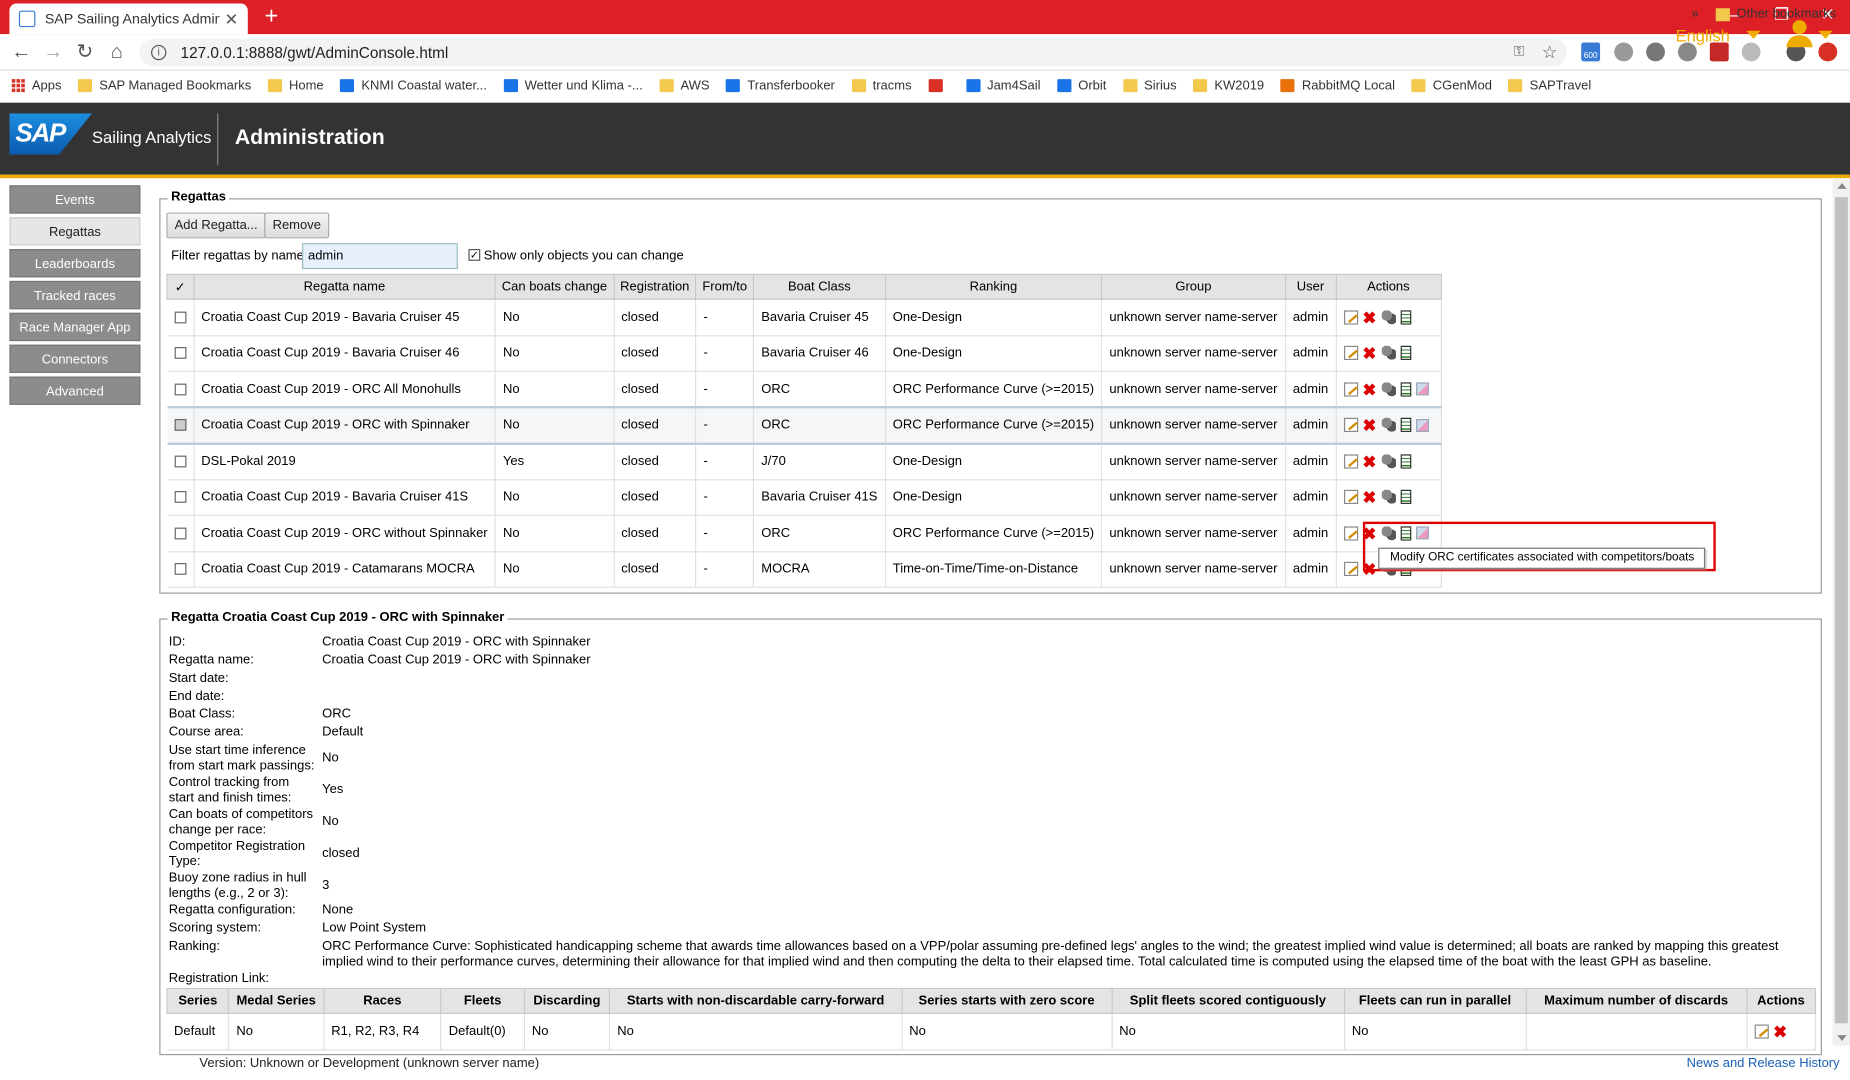  Describe the element at coordinates (75, 231) in the screenshot. I see `nav-regattas: Regattas` at that location.